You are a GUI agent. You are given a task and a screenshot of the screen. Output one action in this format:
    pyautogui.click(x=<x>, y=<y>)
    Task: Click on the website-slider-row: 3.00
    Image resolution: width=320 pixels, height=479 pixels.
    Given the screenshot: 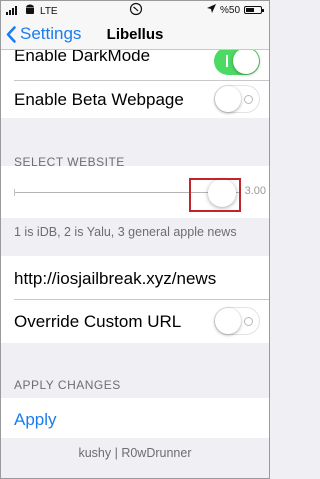 What is the action you would take?
    pyautogui.click(x=135, y=192)
    